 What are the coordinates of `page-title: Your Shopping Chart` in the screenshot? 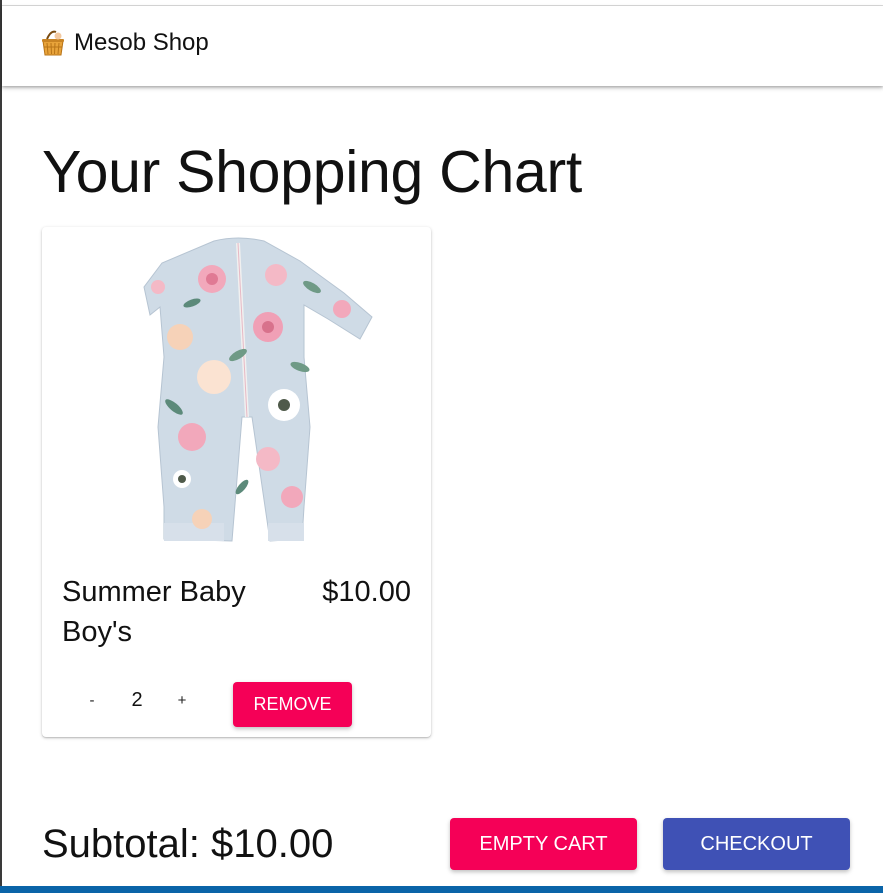 It's located at (312, 172).